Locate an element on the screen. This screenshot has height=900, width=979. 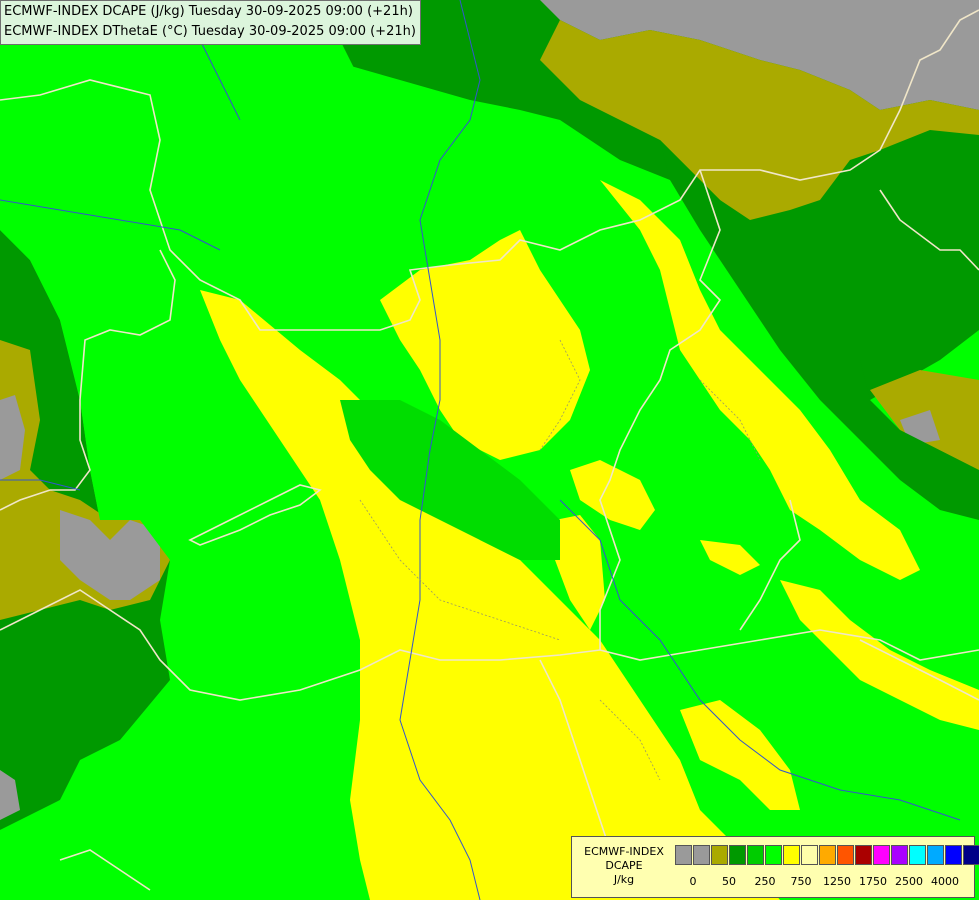
legend-tick-label: 250 is located at coordinates (765, 881).